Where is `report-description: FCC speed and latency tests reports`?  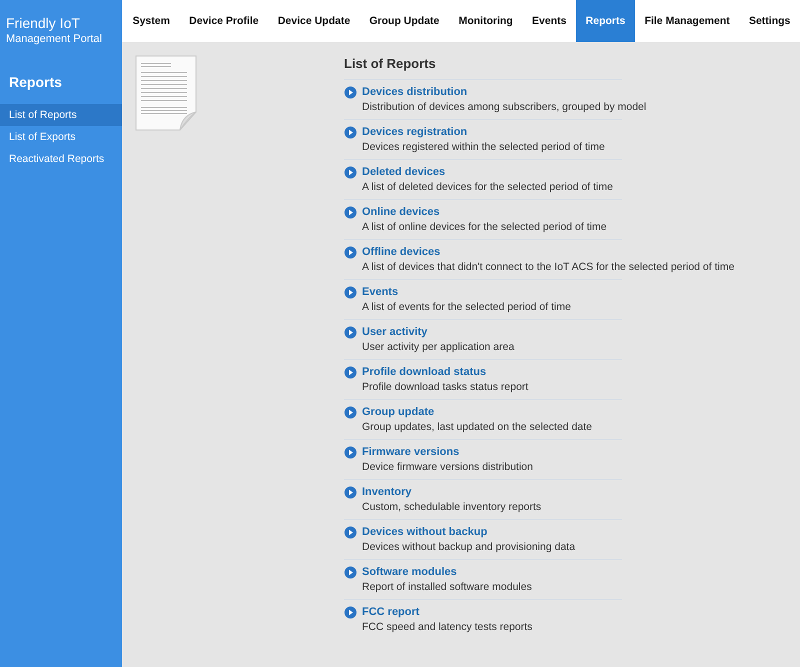 report-description: FCC speed and latency tests reports is located at coordinates (447, 627).